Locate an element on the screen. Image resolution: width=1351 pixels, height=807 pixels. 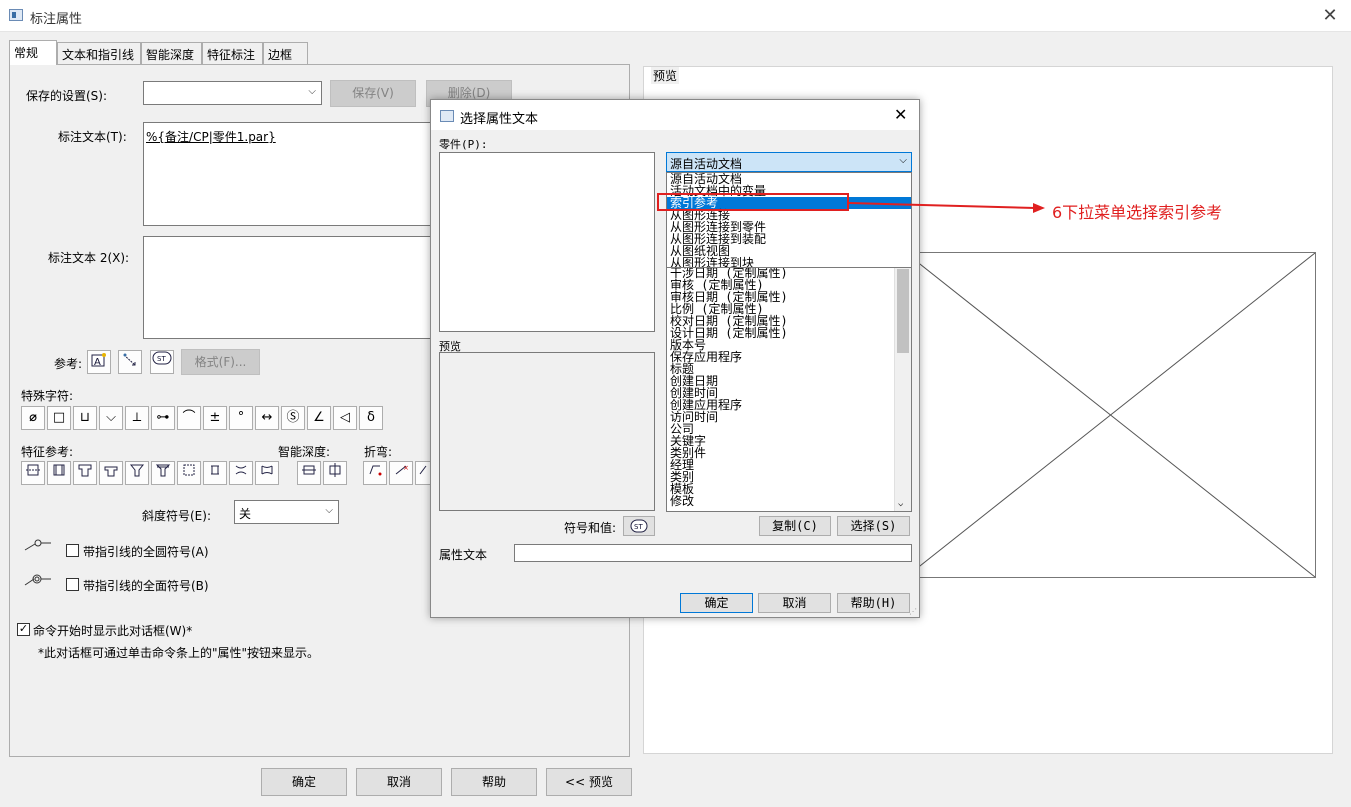
all-around-checkbox is located at coordinates (72, 550).